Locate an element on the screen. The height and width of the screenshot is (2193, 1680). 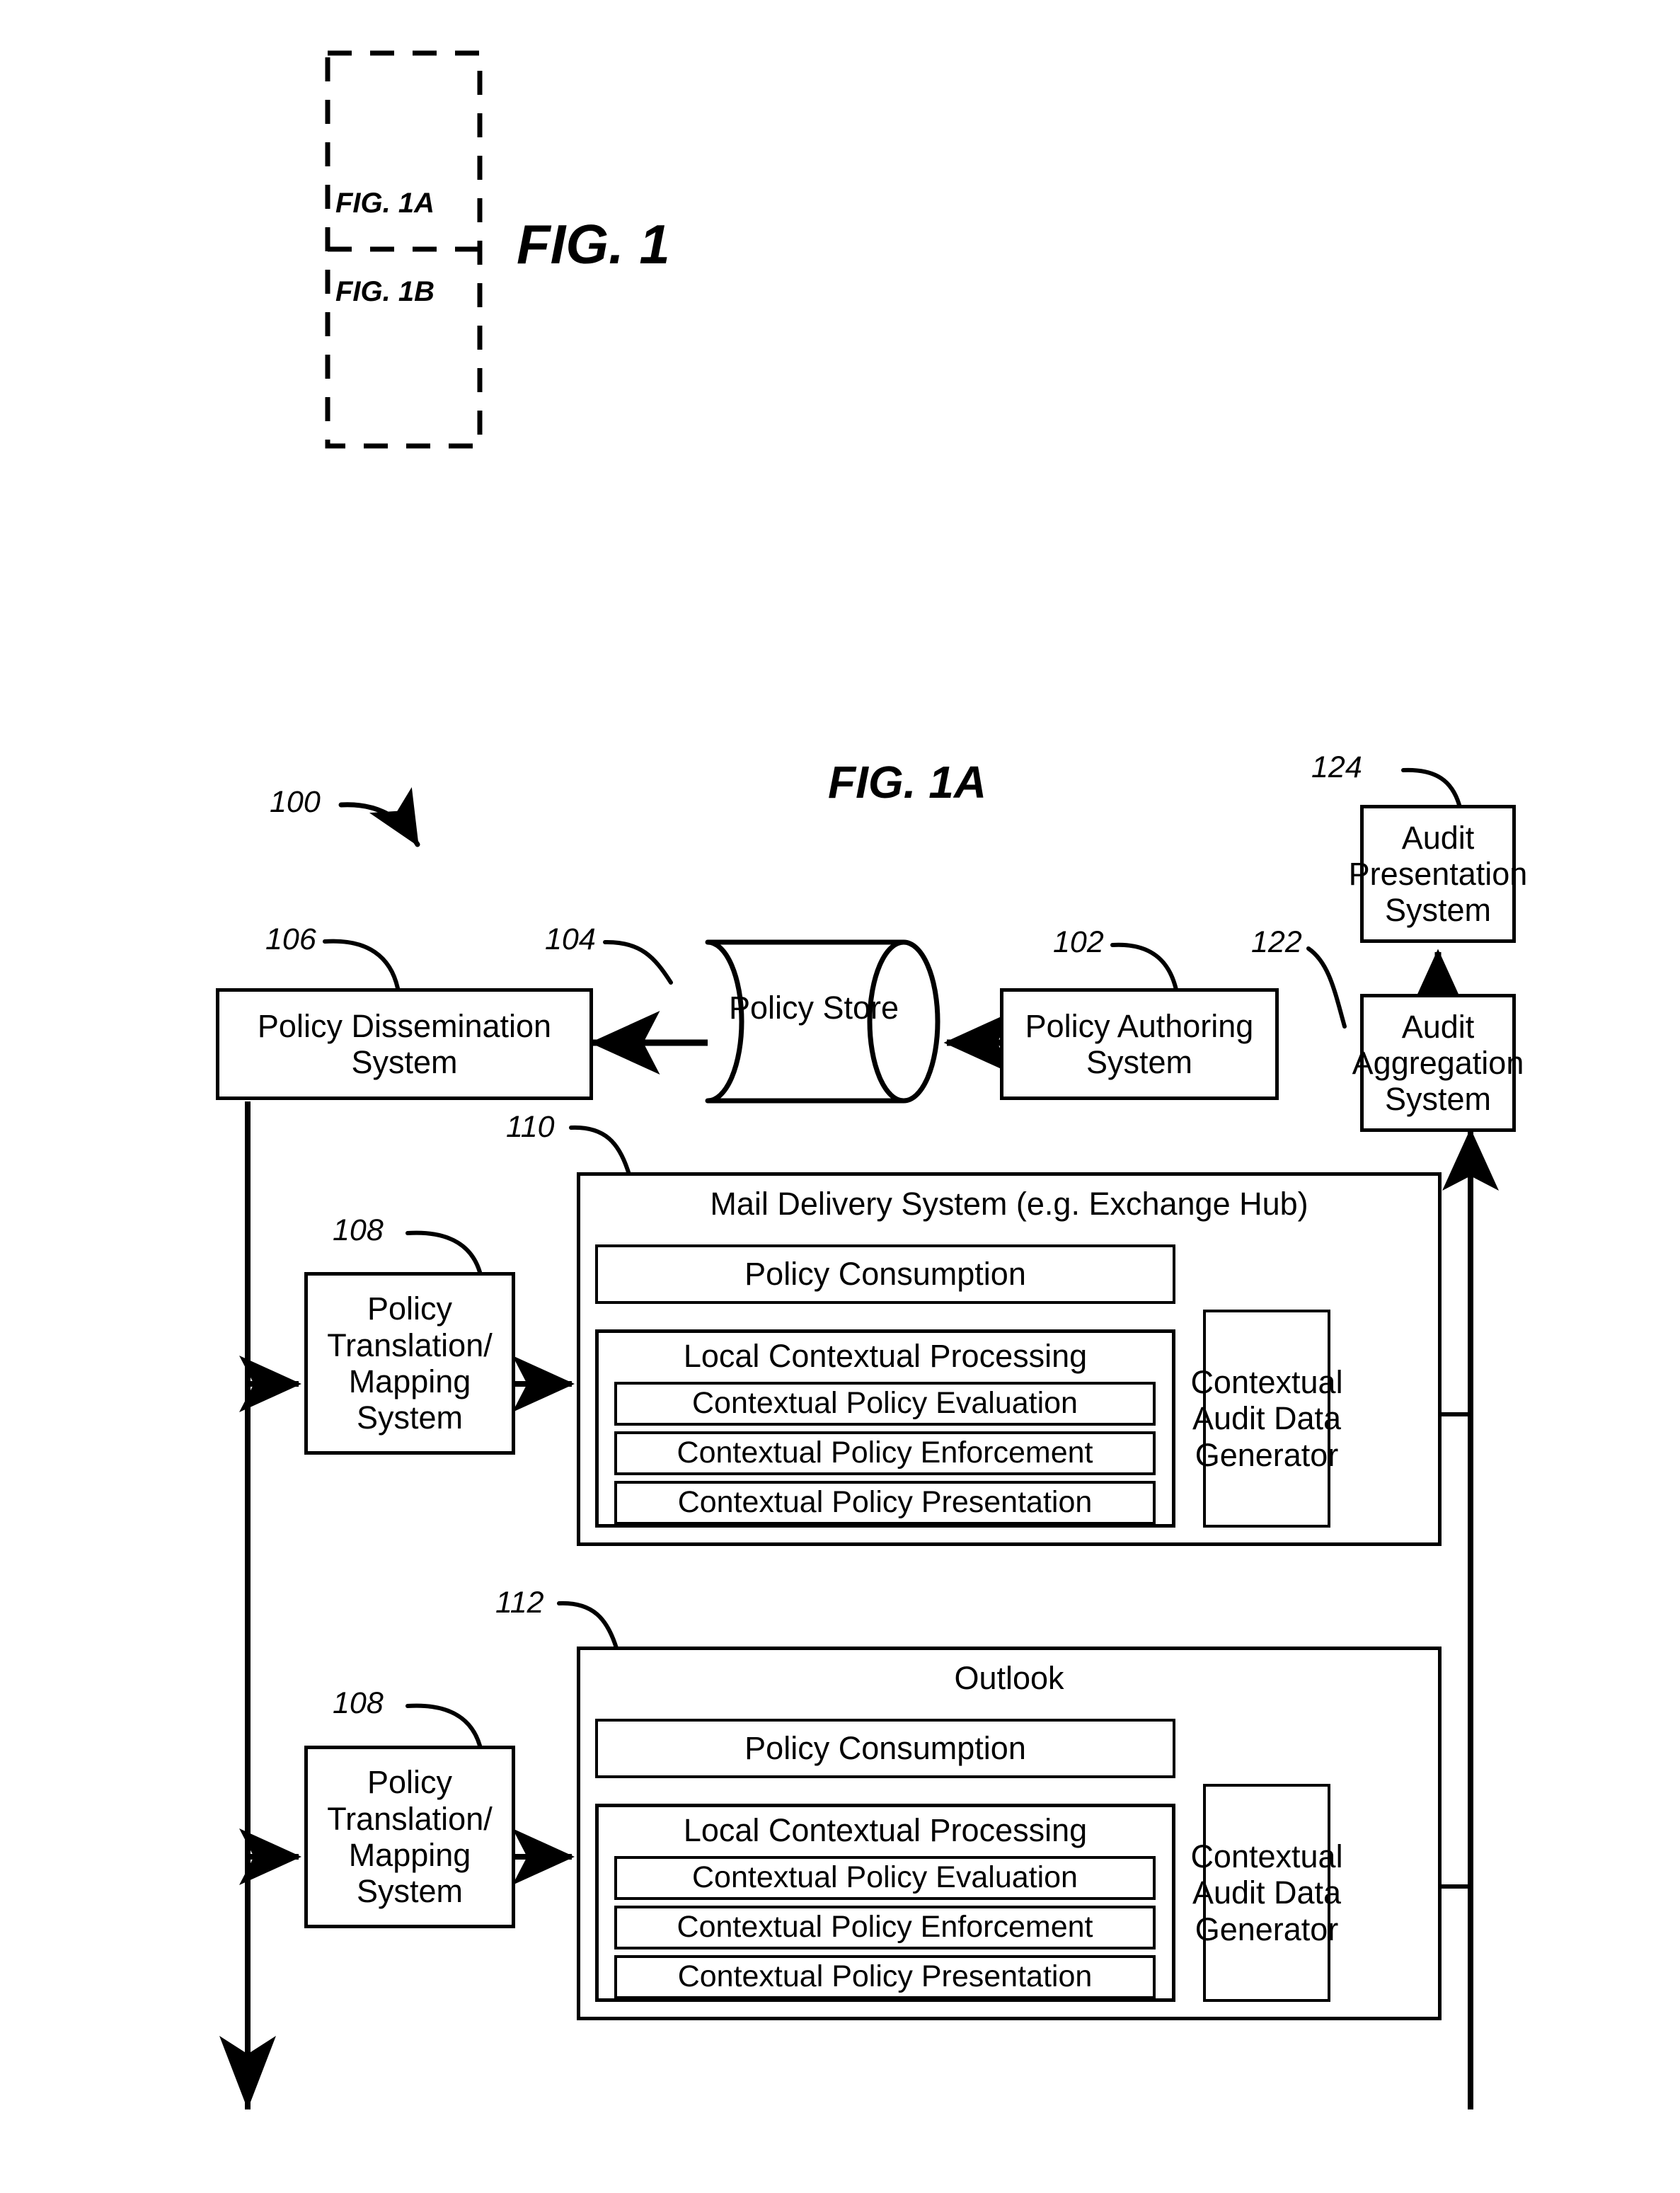
outlook-contextual-policy-presentation: Contextual Policy Presentation is located at coordinates (885, 1977).